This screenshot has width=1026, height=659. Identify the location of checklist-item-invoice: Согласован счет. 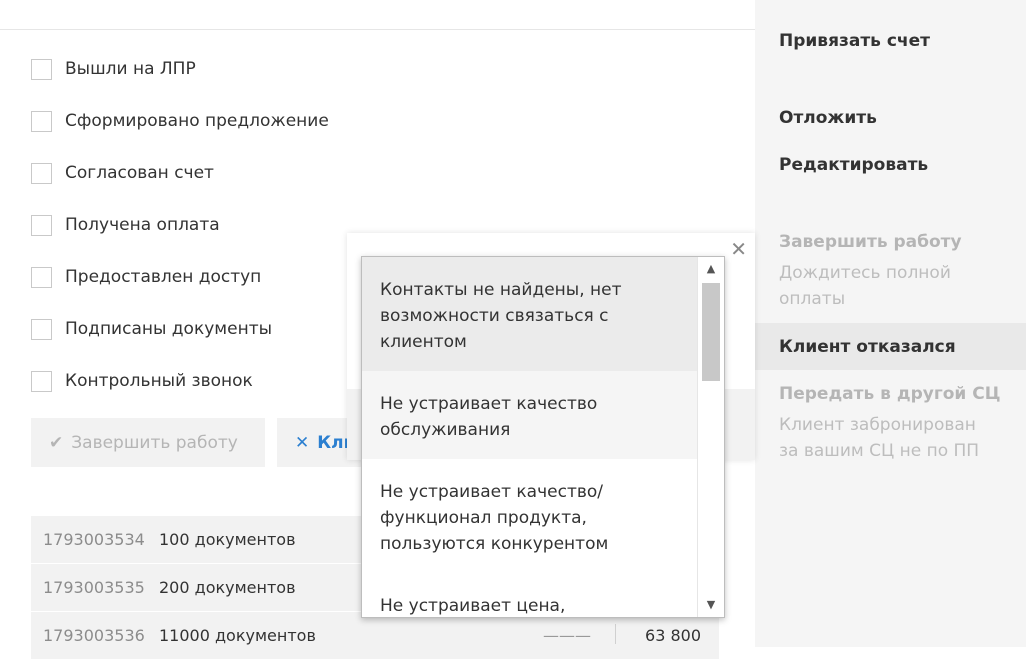
(122, 173).